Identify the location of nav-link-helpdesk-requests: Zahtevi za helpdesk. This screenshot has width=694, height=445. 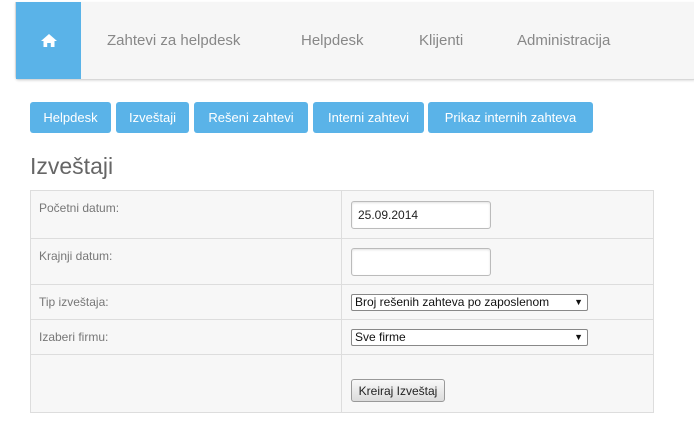
(173, 40).